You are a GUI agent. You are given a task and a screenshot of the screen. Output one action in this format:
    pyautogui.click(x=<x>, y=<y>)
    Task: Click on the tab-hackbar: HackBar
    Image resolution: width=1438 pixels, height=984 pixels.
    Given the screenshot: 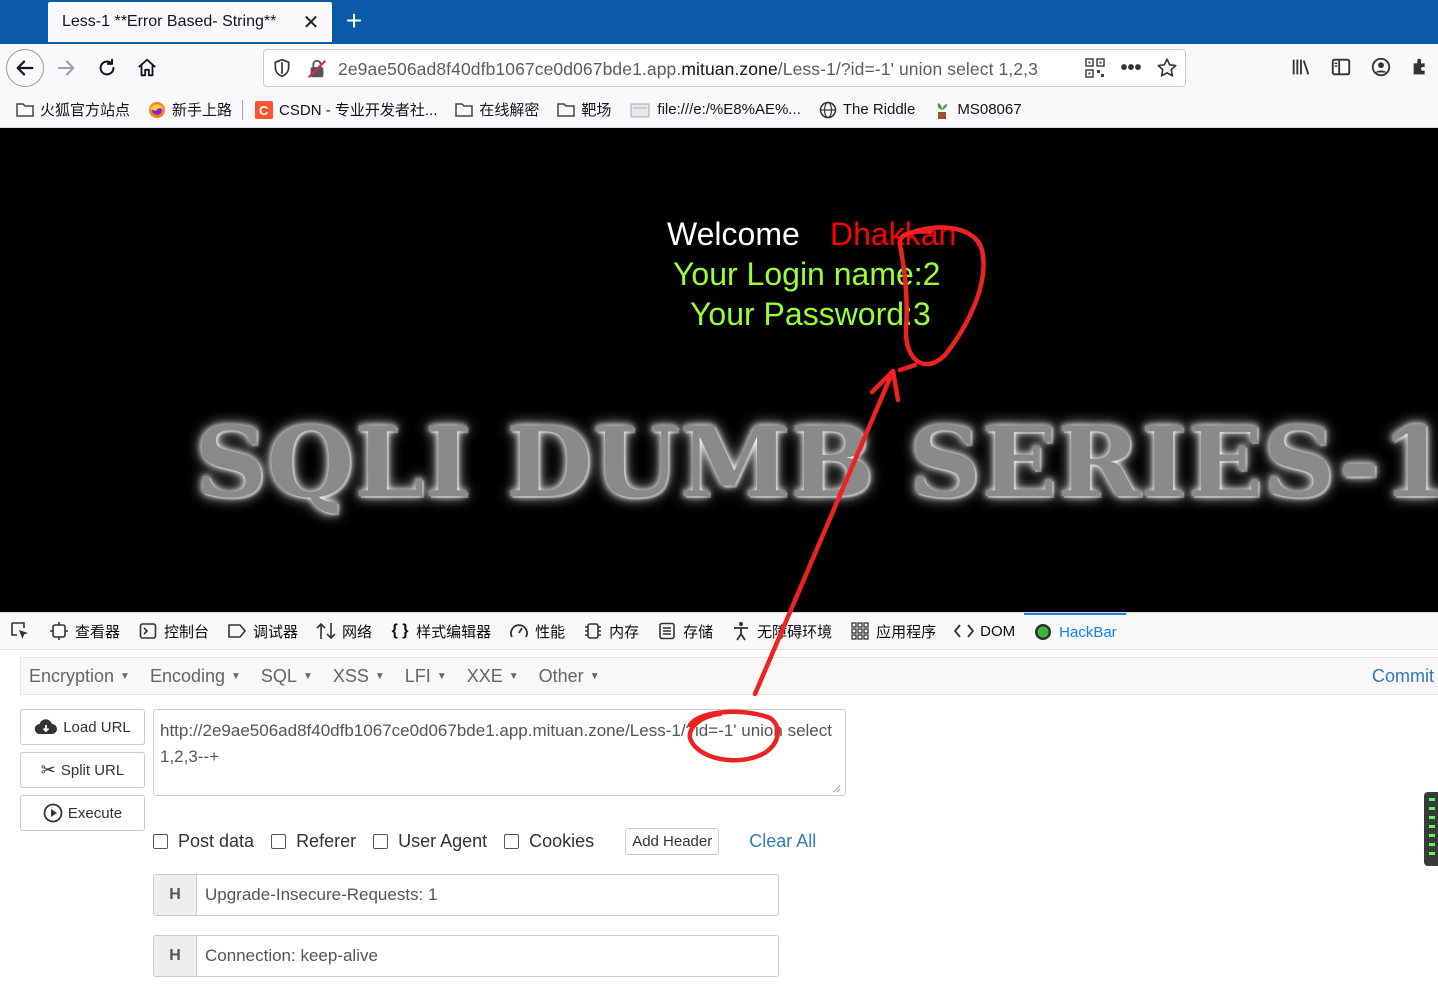 What is the action you would take?
    pyautogui.click(x=1075, y=631)
    